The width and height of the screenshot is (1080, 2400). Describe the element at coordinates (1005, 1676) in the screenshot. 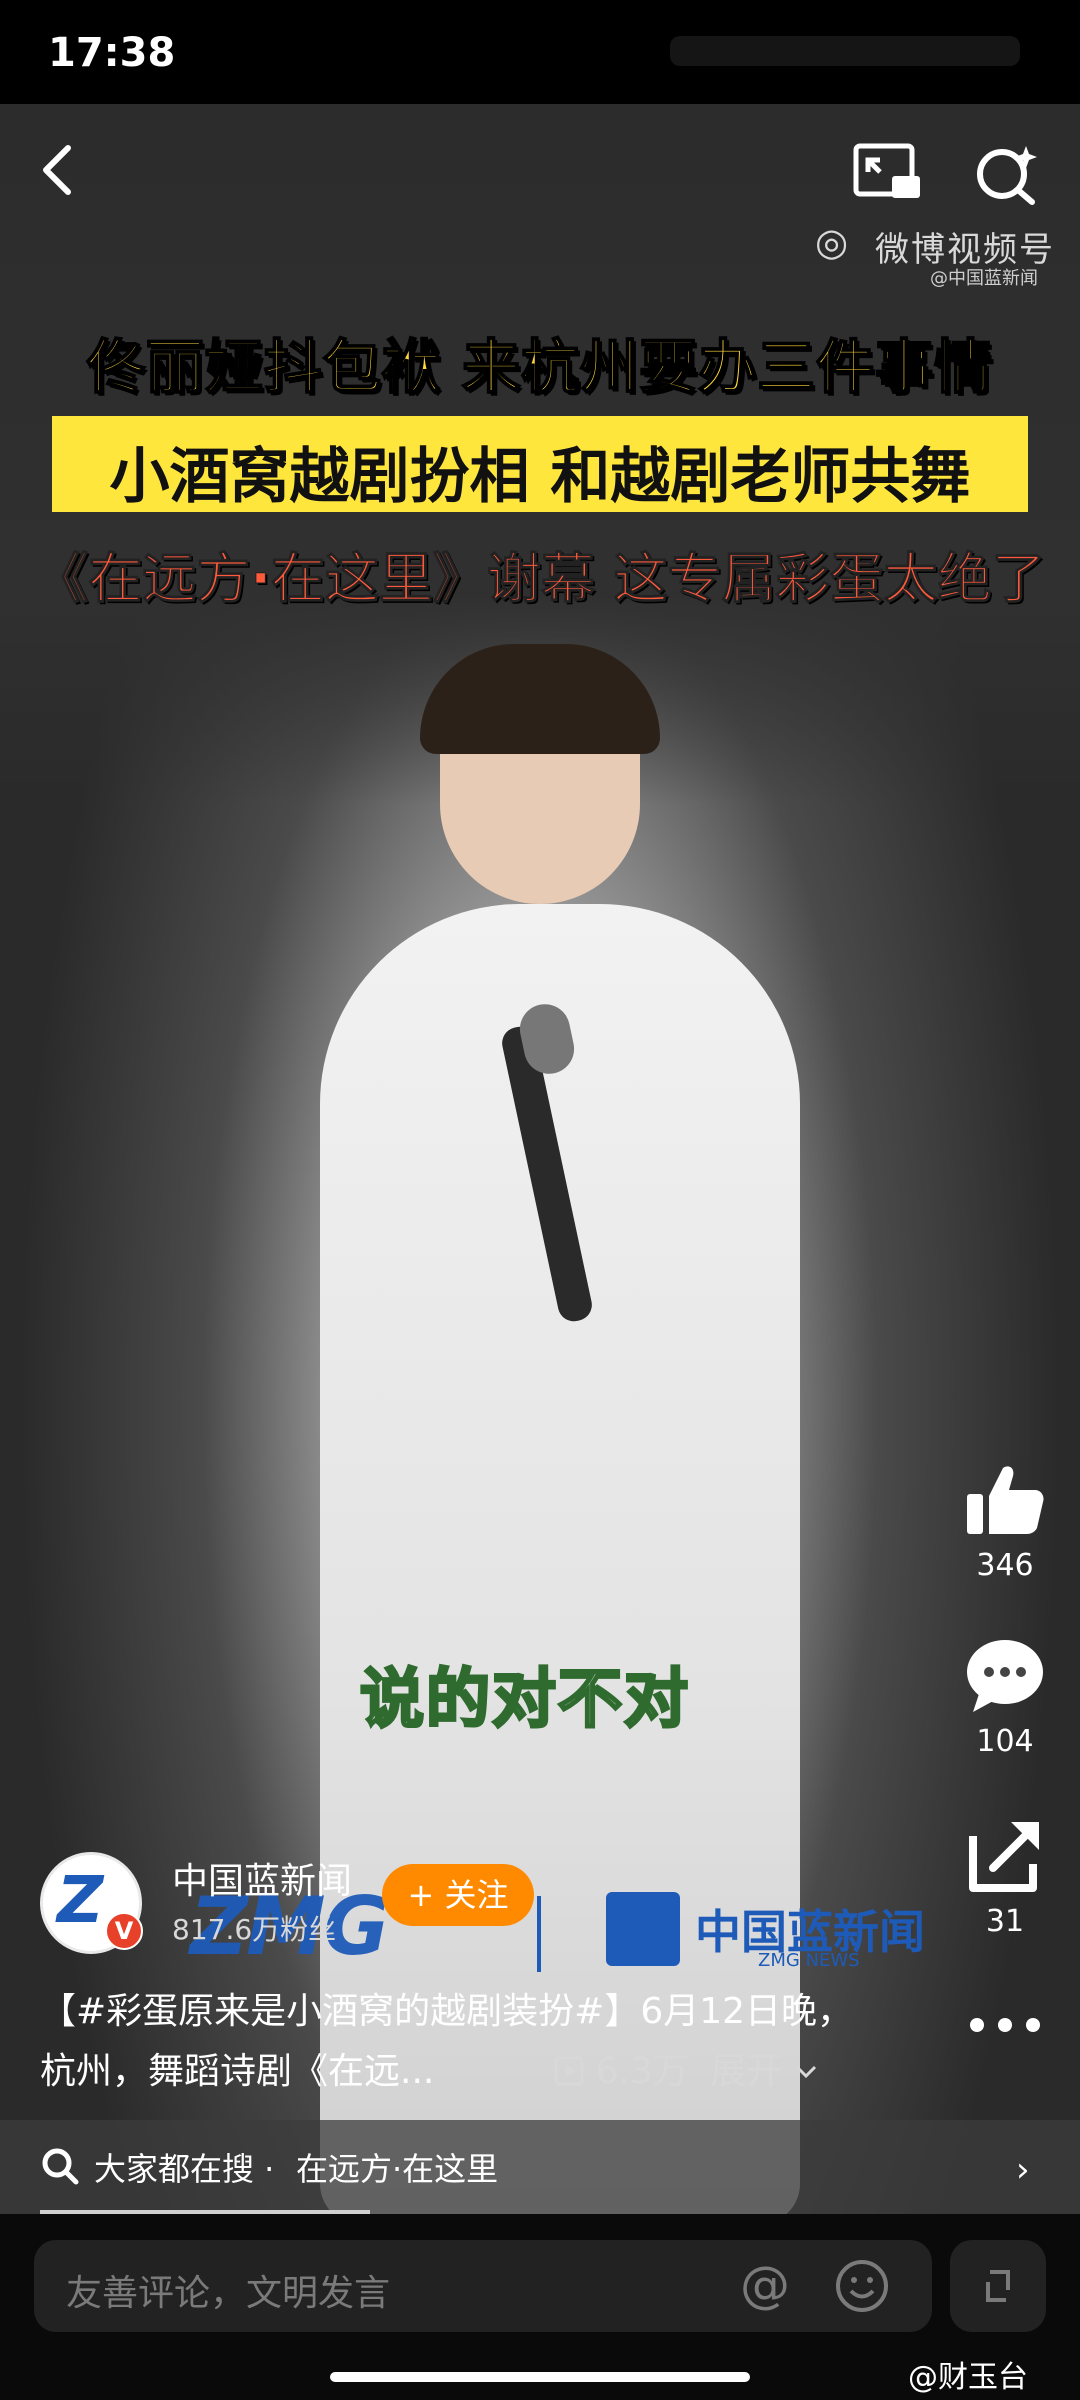

I see `comment-icon` at that location.